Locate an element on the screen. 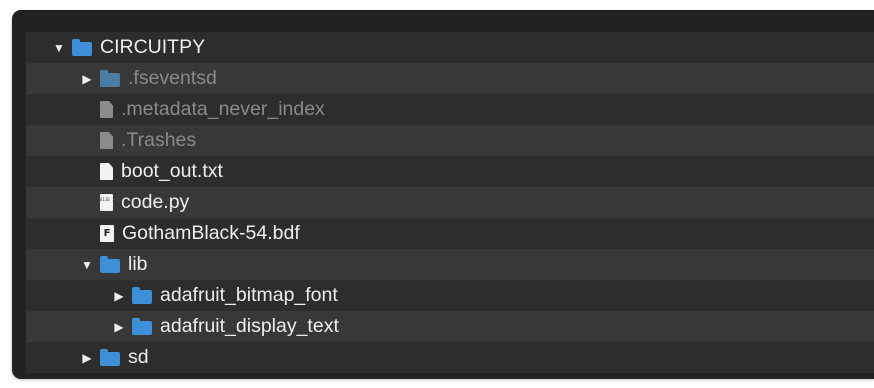  tree-item-circuitpy: ▼ CIRCUITPY is located at coordinates (450, 47).